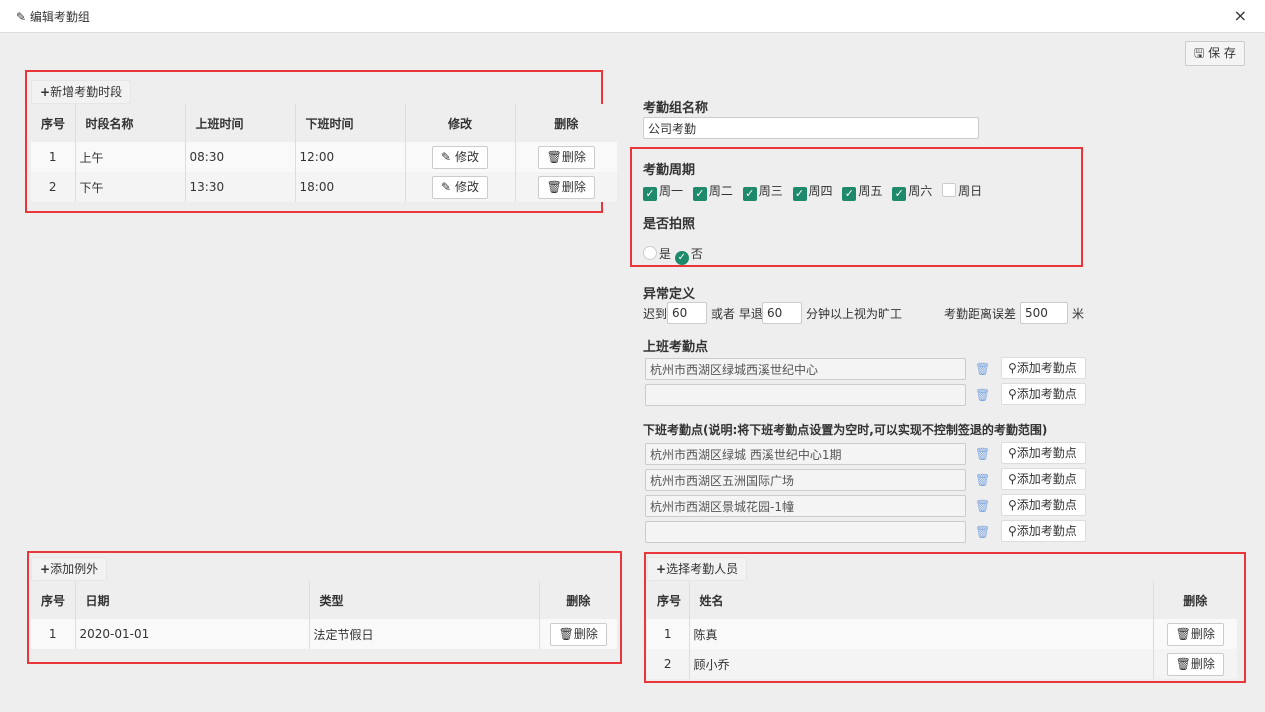 The image size is (1265, 712). Describe the element at coordinates (712, 192) in the screenshot. I see `weekday-tue: ✓ 周二` at that location.